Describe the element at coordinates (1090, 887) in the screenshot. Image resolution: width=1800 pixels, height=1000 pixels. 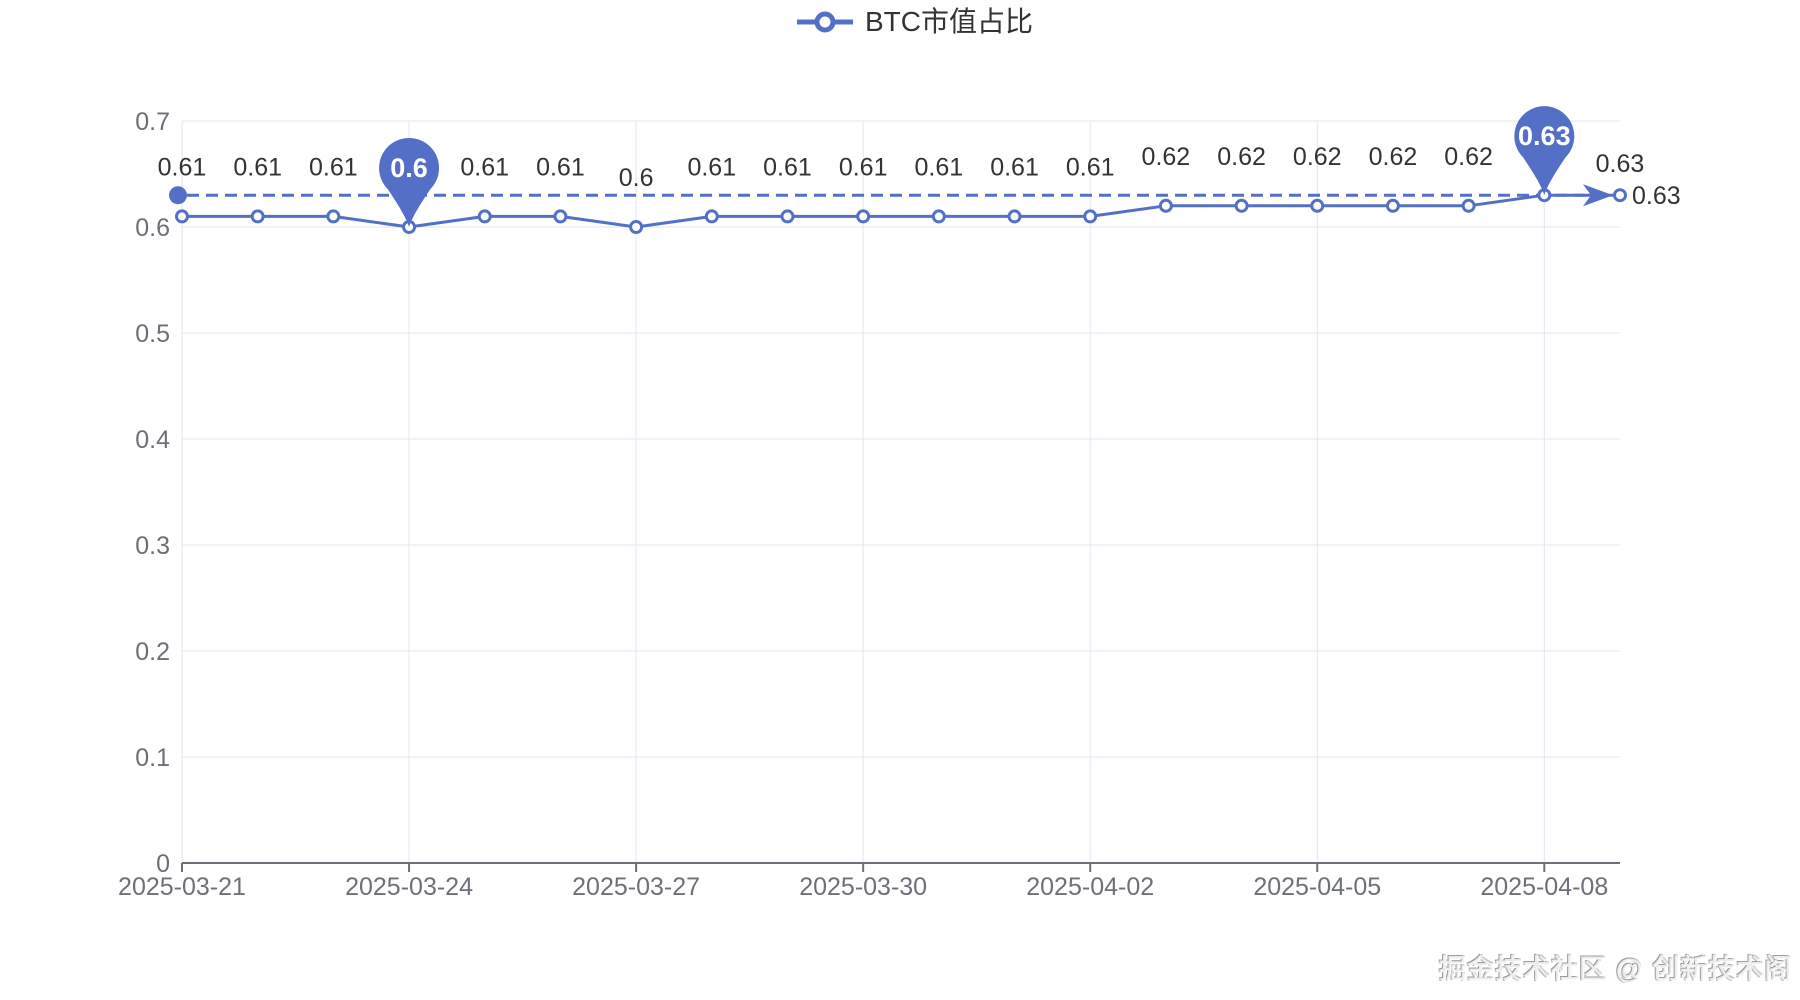
I see `x-axis-label: 2025-04-02` at that location.